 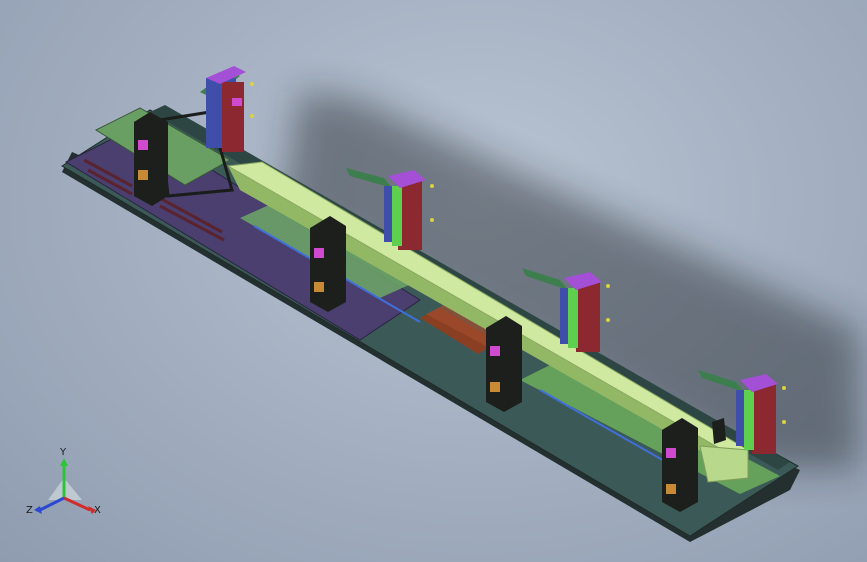 I want to click on view-orientation-triad: Y X Z, so click(x=64, y=488).